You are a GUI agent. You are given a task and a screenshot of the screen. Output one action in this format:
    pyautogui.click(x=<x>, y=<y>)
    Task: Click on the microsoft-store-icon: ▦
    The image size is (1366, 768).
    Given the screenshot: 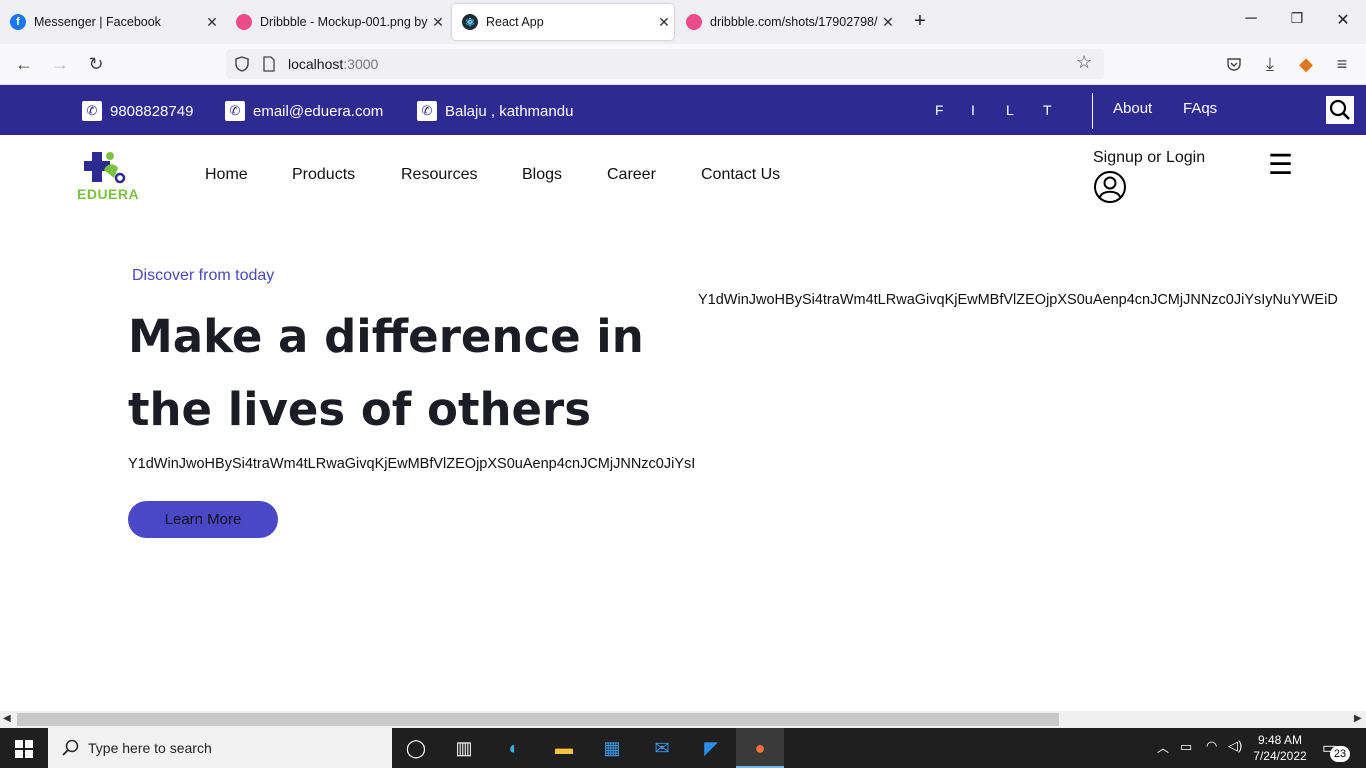 What is the action you would take?
    pyautogui.click(x=612, y=748)
    